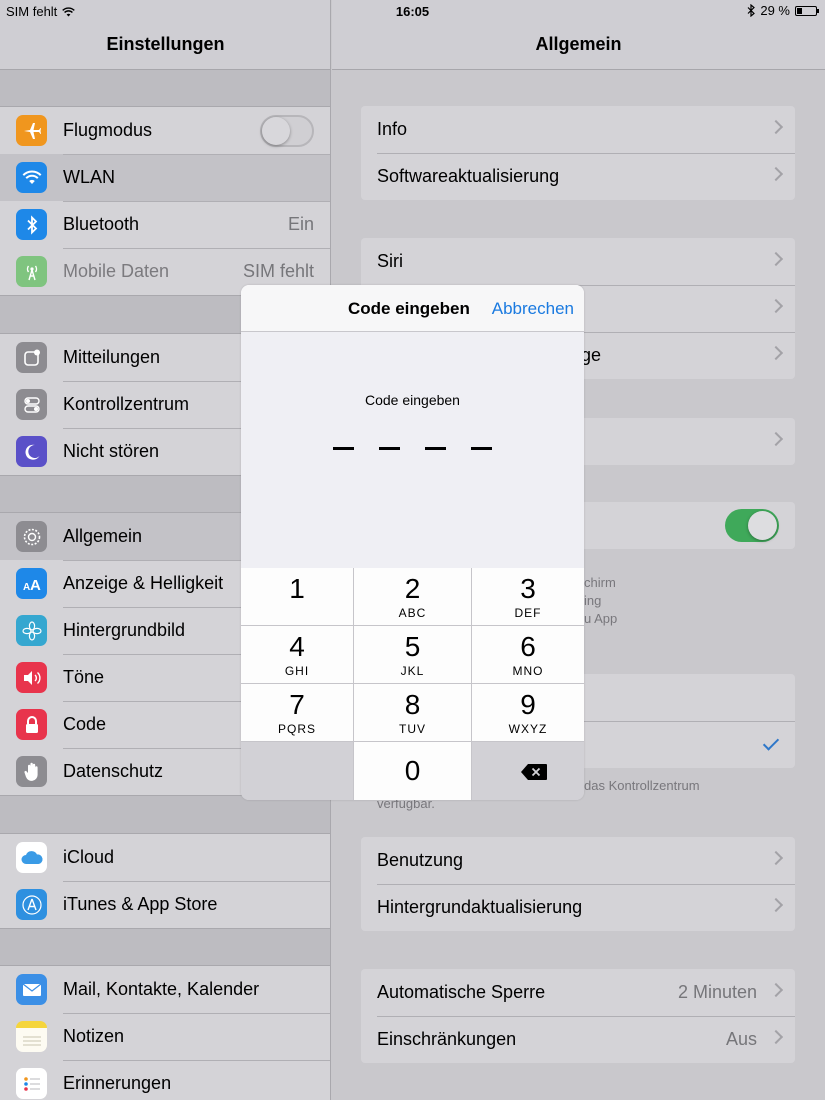 The image size is (825, 1100). I want to click on cloud-icon, so click(31, 857).